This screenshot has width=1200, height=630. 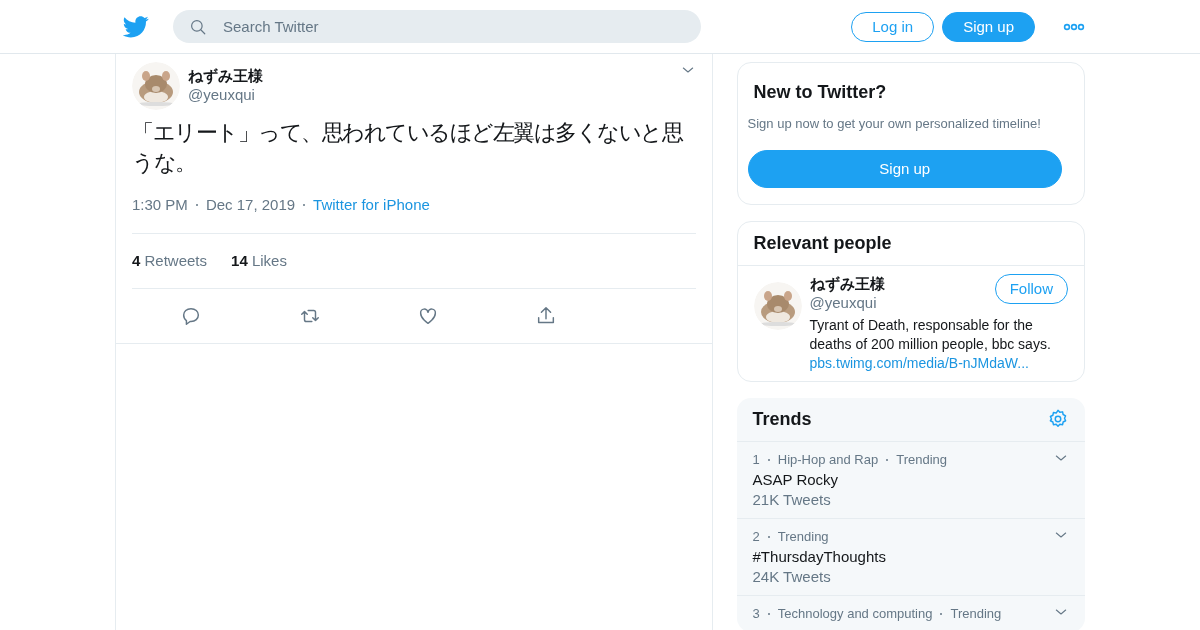 What do you see at coordinates (847, 283) in the screenshot?
I see `person-name: ねずみ王様` at bounding box center [847, 283].